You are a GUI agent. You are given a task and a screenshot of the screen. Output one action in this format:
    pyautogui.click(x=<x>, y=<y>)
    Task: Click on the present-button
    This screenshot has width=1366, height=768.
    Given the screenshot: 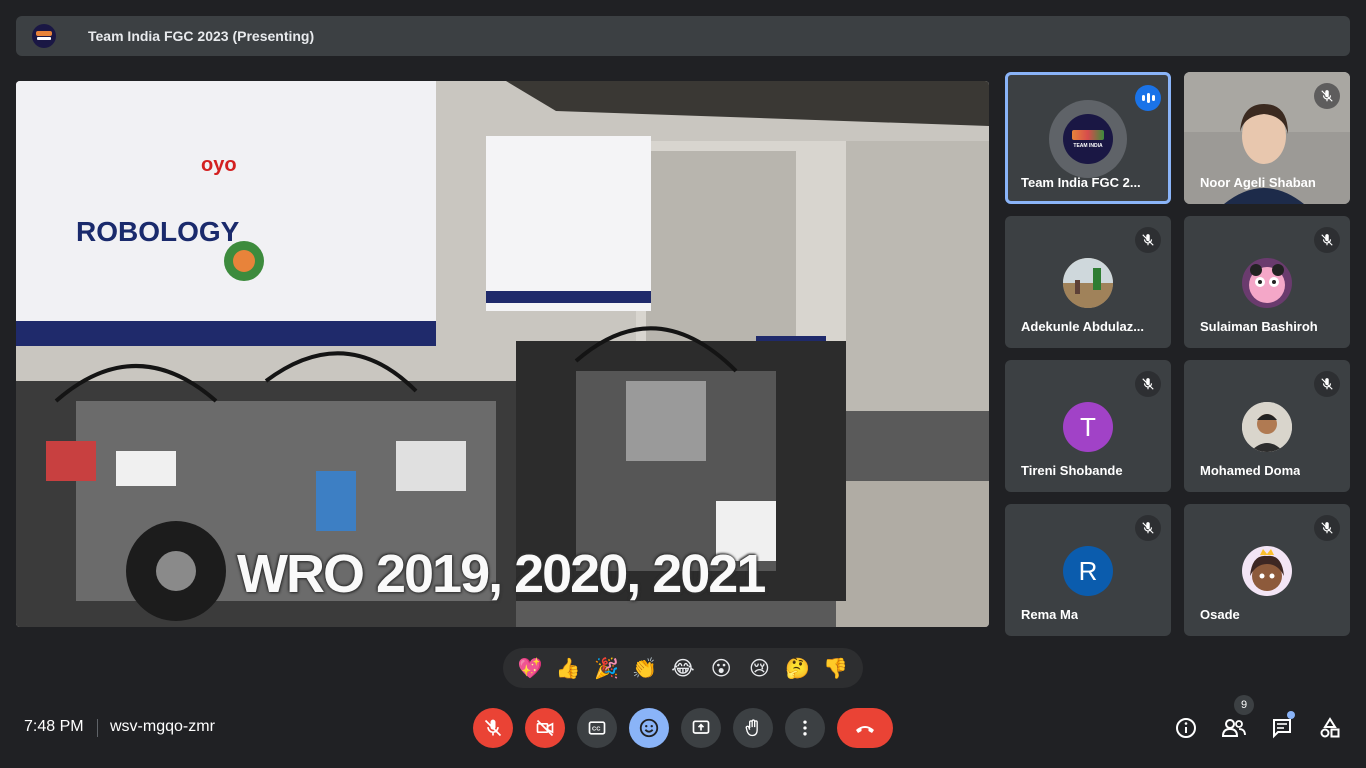 What is the action you would take?
    pyautogui.click(x=701, y=728)
    